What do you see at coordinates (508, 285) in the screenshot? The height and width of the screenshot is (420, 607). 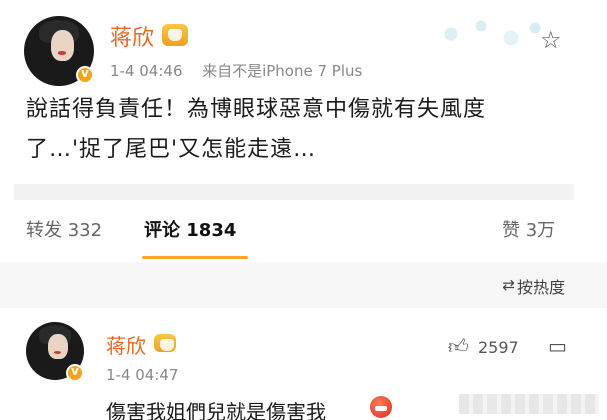 I see `sort-icon: ⇄` at bounding box center [508, 285].